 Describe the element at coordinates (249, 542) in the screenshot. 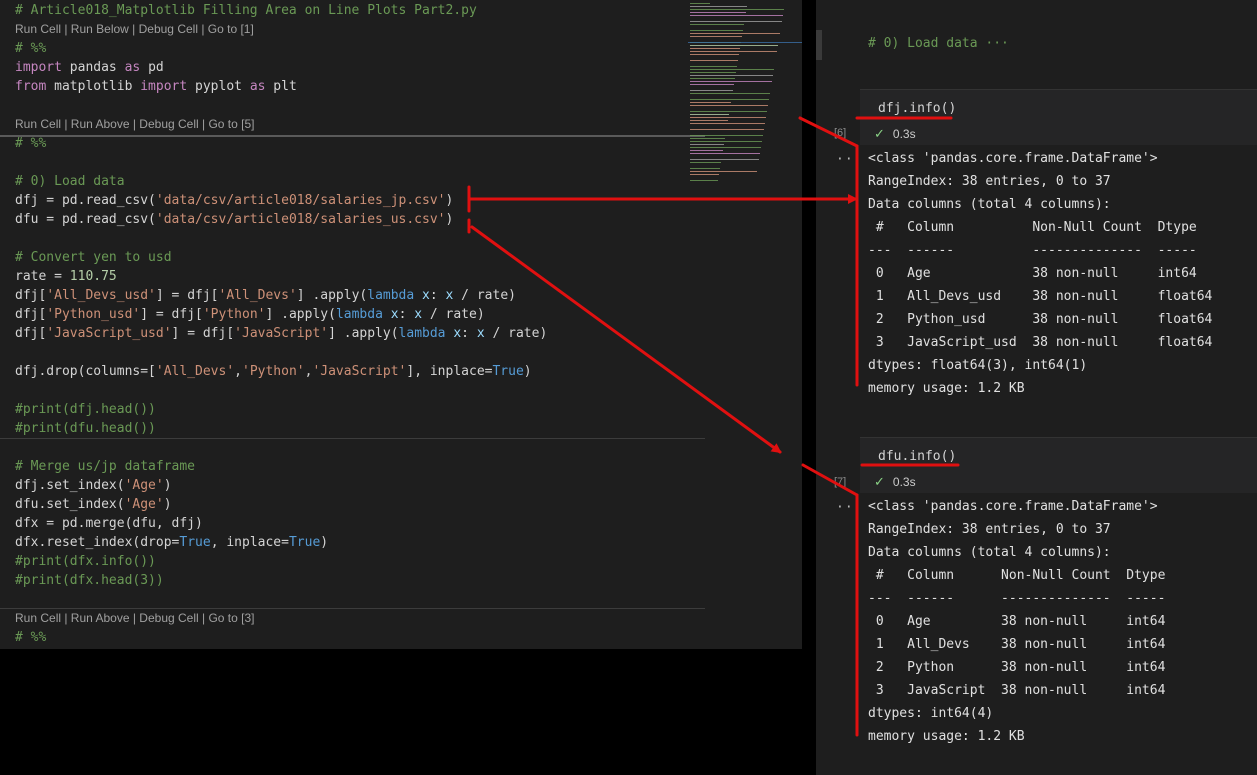

I see `code-token: , inplace=` at that location.